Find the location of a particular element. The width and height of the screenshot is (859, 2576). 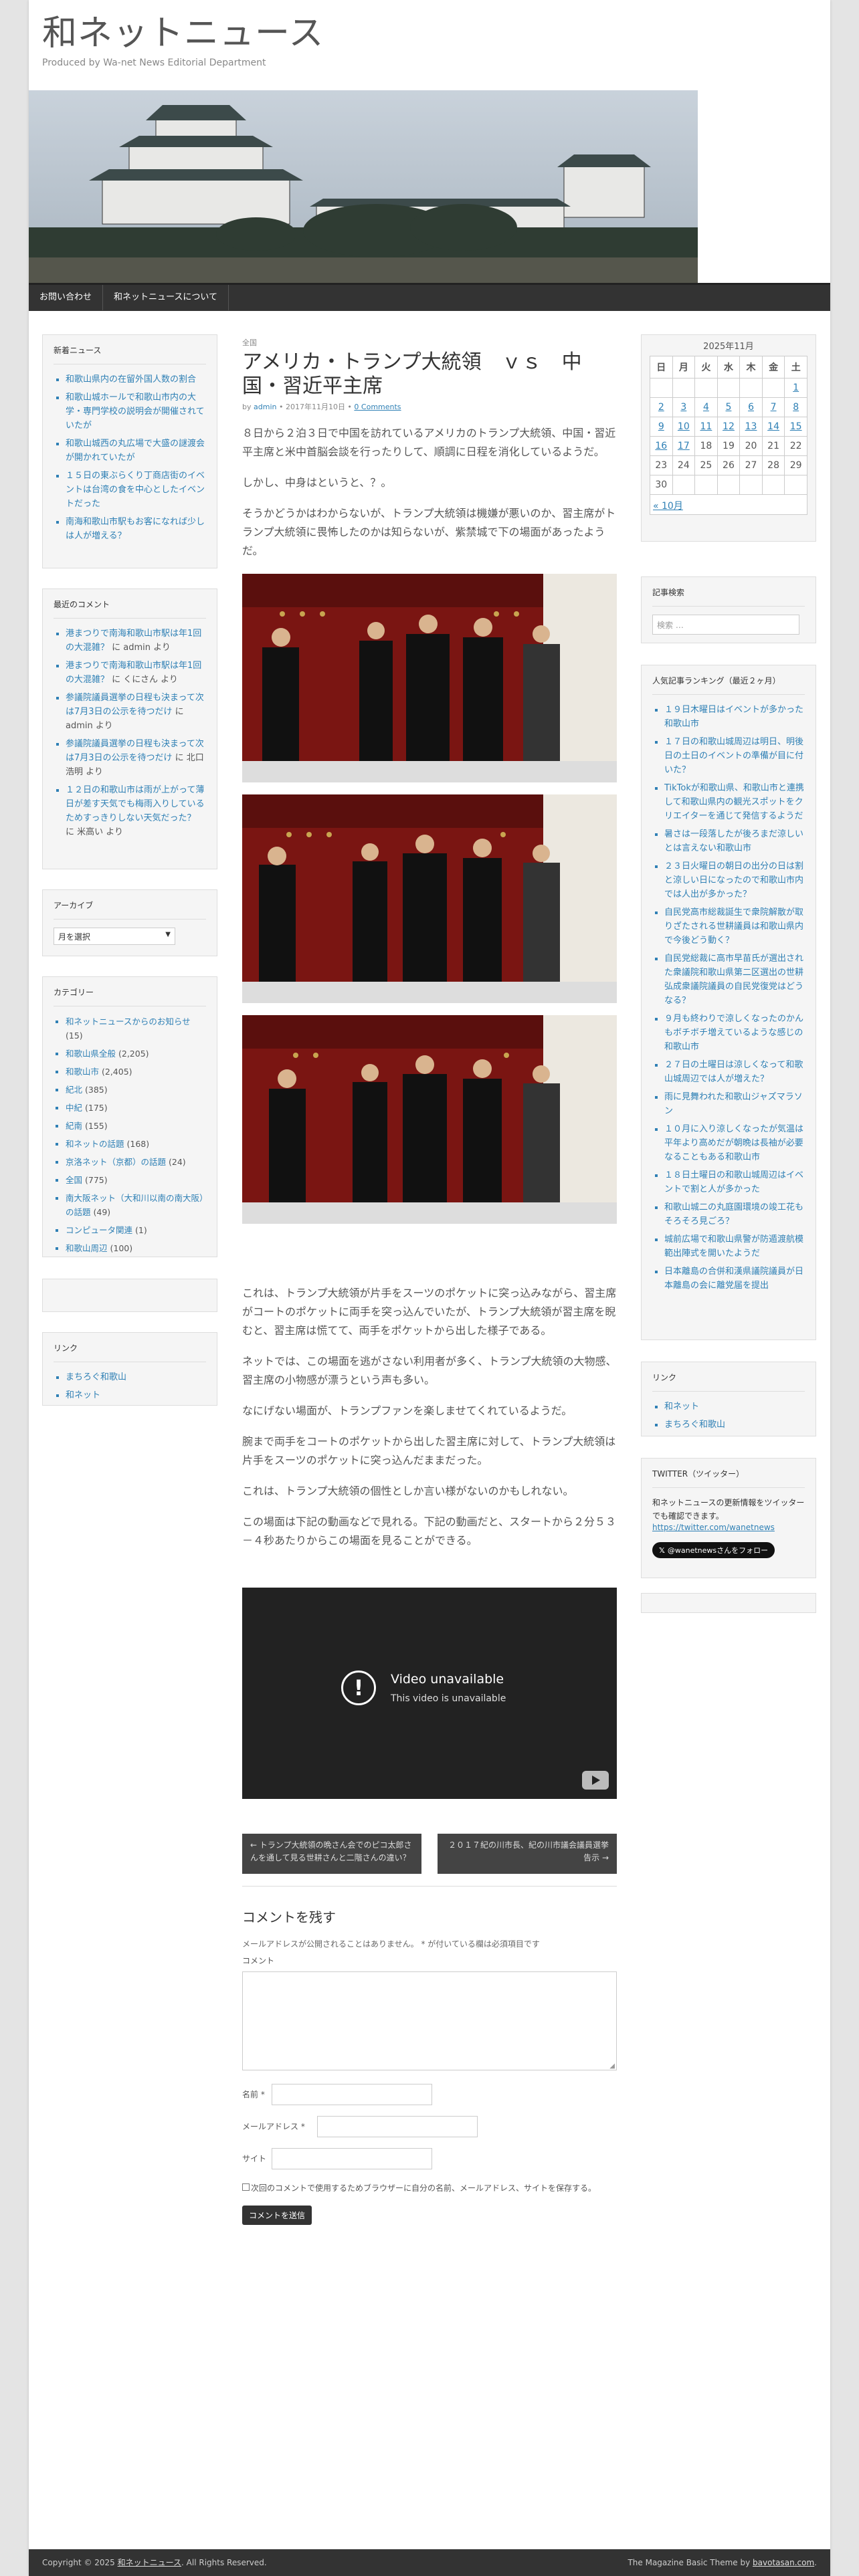

ranking-link: １９日木曜日はイベントが多かった和歌山市 is located at coordinates (733, 717).